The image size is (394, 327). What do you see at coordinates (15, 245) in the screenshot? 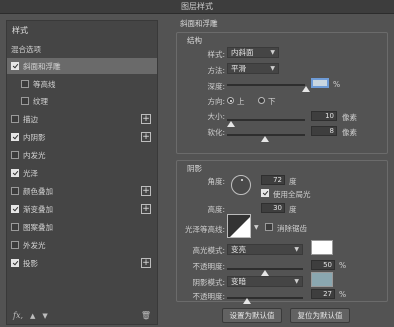
I see `outer-glow-checkbox` at bounding box center [15, 245].